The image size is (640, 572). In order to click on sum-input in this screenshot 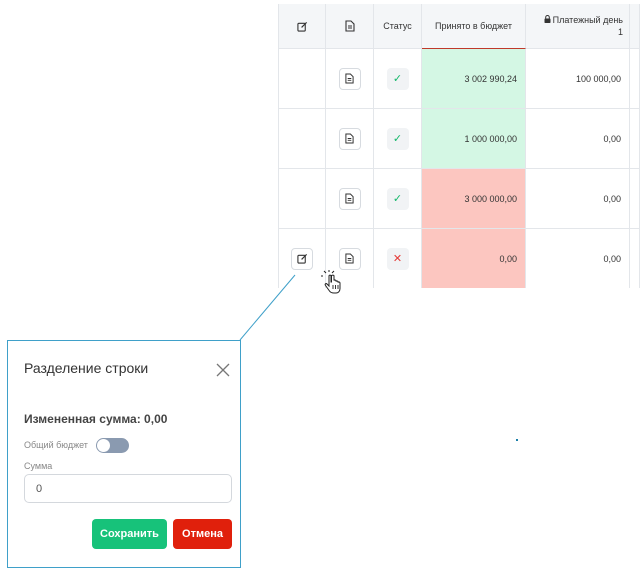, I will do `click(128, 488)`.